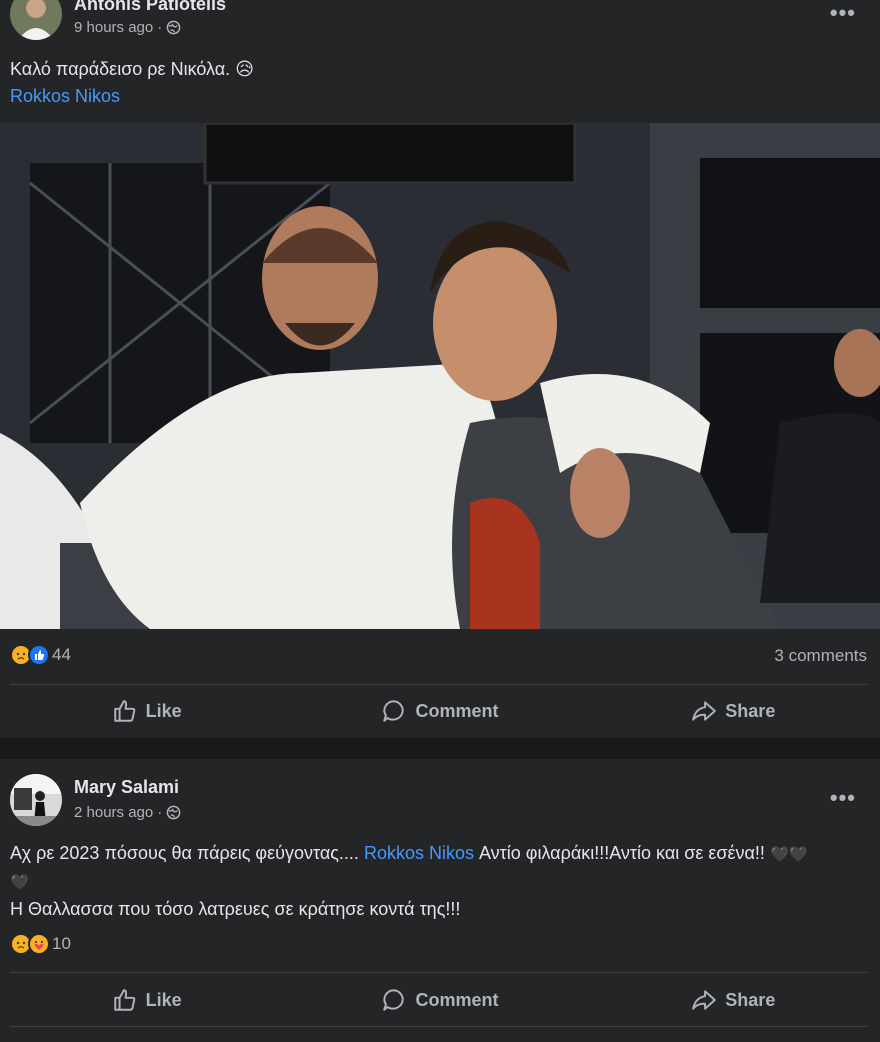 This screenshot has width=880, height=1042. I want to click on post-meta: 2 hours ago ·, so click(127, 812).